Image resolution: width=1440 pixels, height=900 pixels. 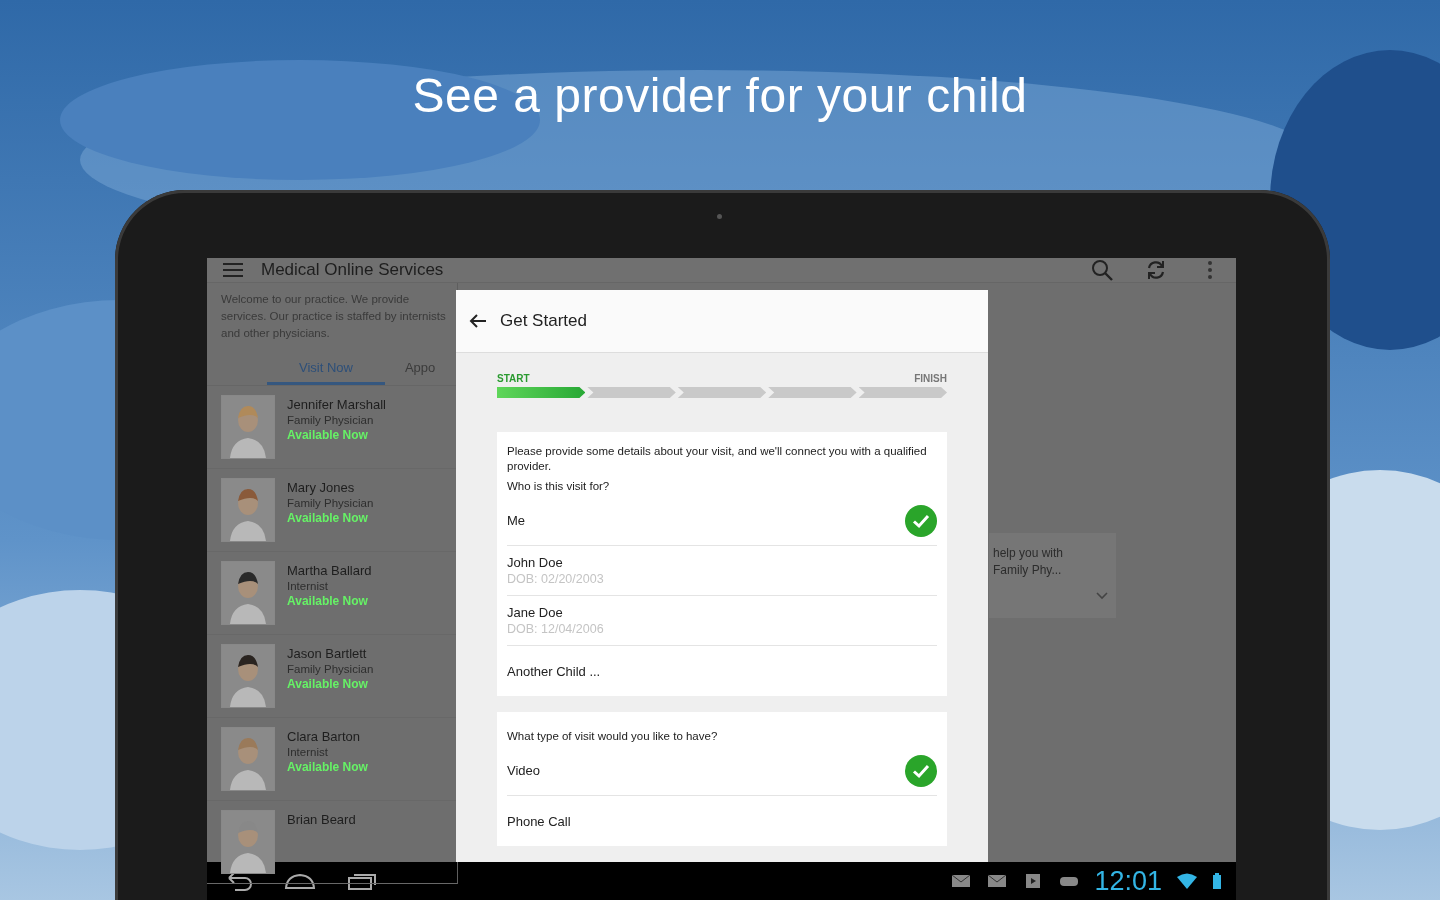 What do you see at coordinates (722, 571) in the screenshot?
I see `option-row: John Doe DOB: 02/20/2003` at bounding box center [722, 571].